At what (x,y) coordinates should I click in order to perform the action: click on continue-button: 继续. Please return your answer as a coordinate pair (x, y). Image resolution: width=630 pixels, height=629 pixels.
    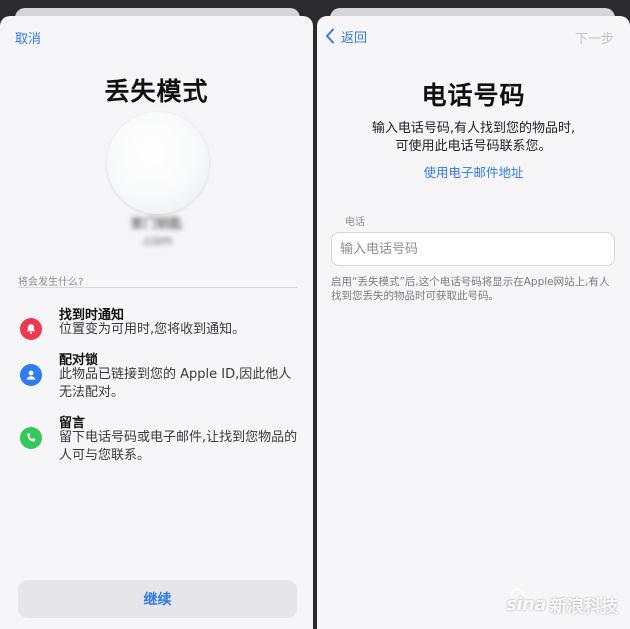
    Looking at the image, I should click on (157, 599).